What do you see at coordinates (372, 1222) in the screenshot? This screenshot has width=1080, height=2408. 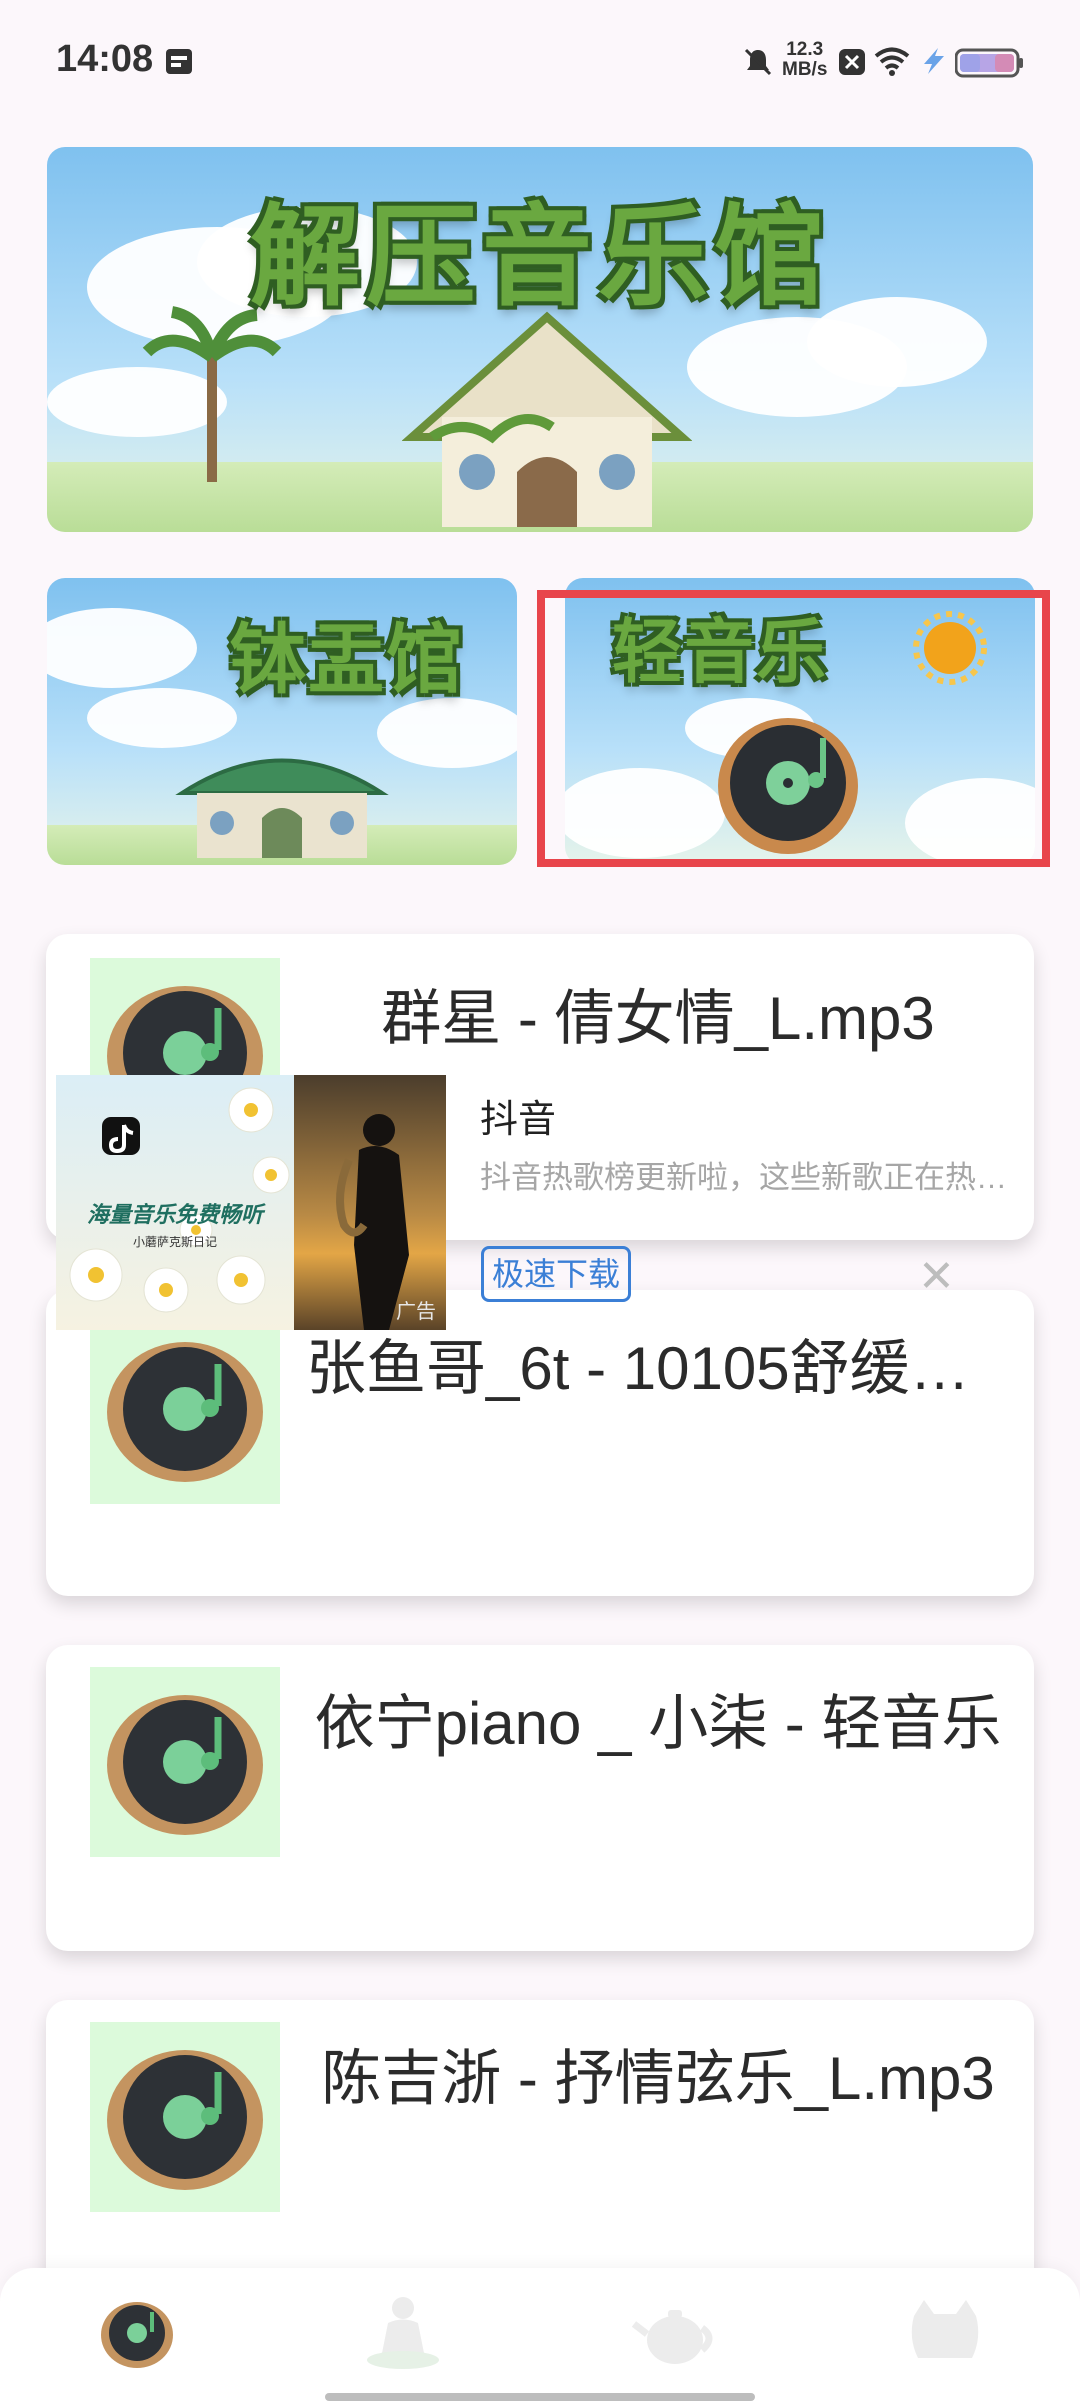 I see `saxophonist-silhouette` at bounding box center [372, 1222].